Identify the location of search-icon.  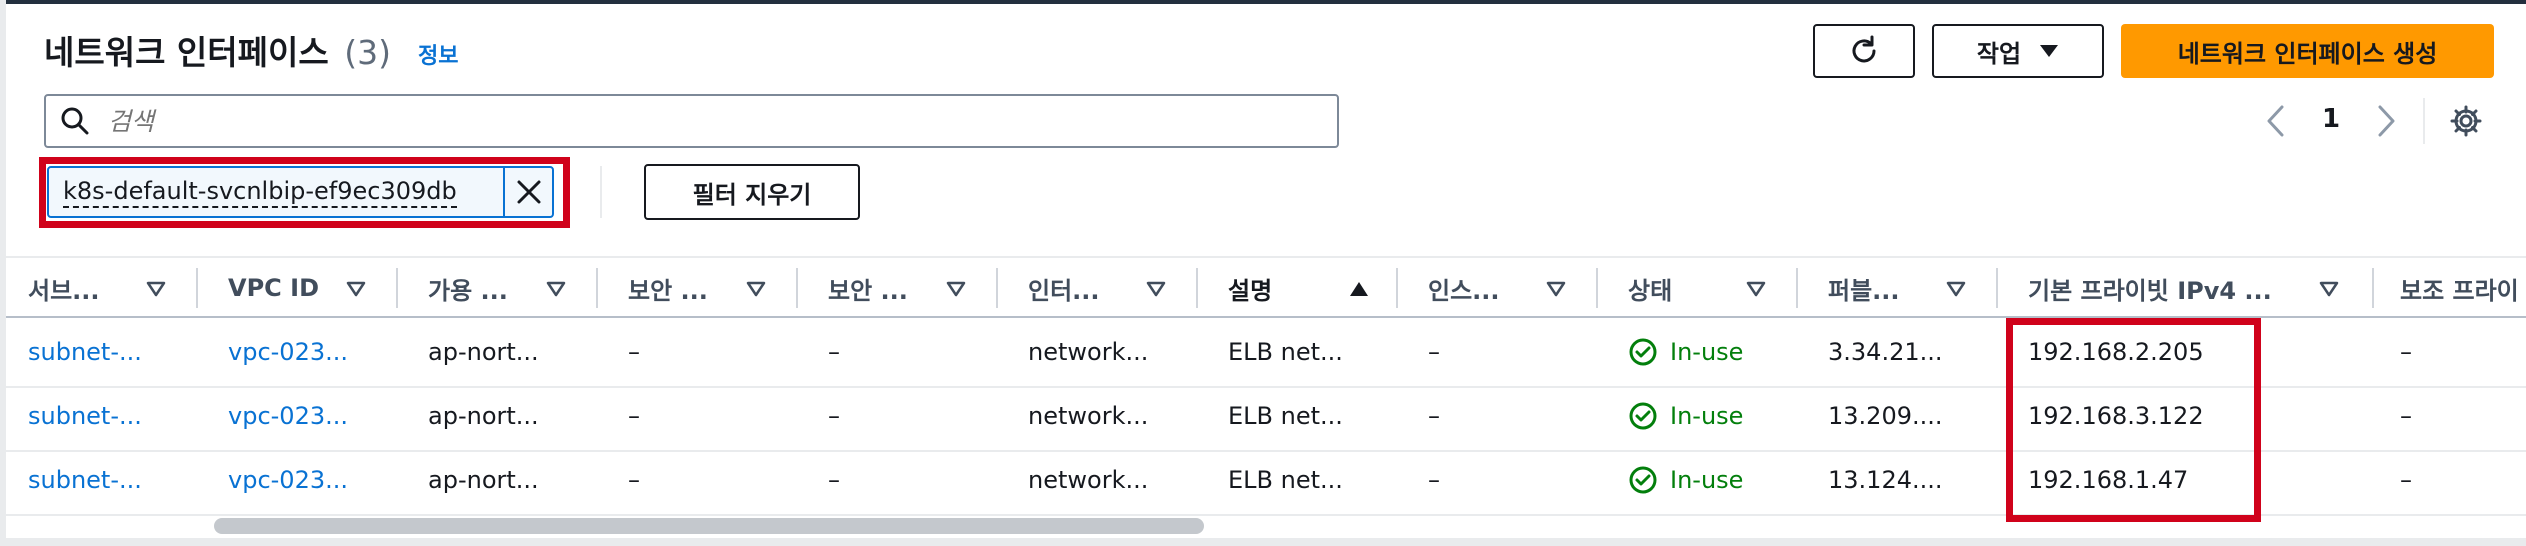
(75, 121).